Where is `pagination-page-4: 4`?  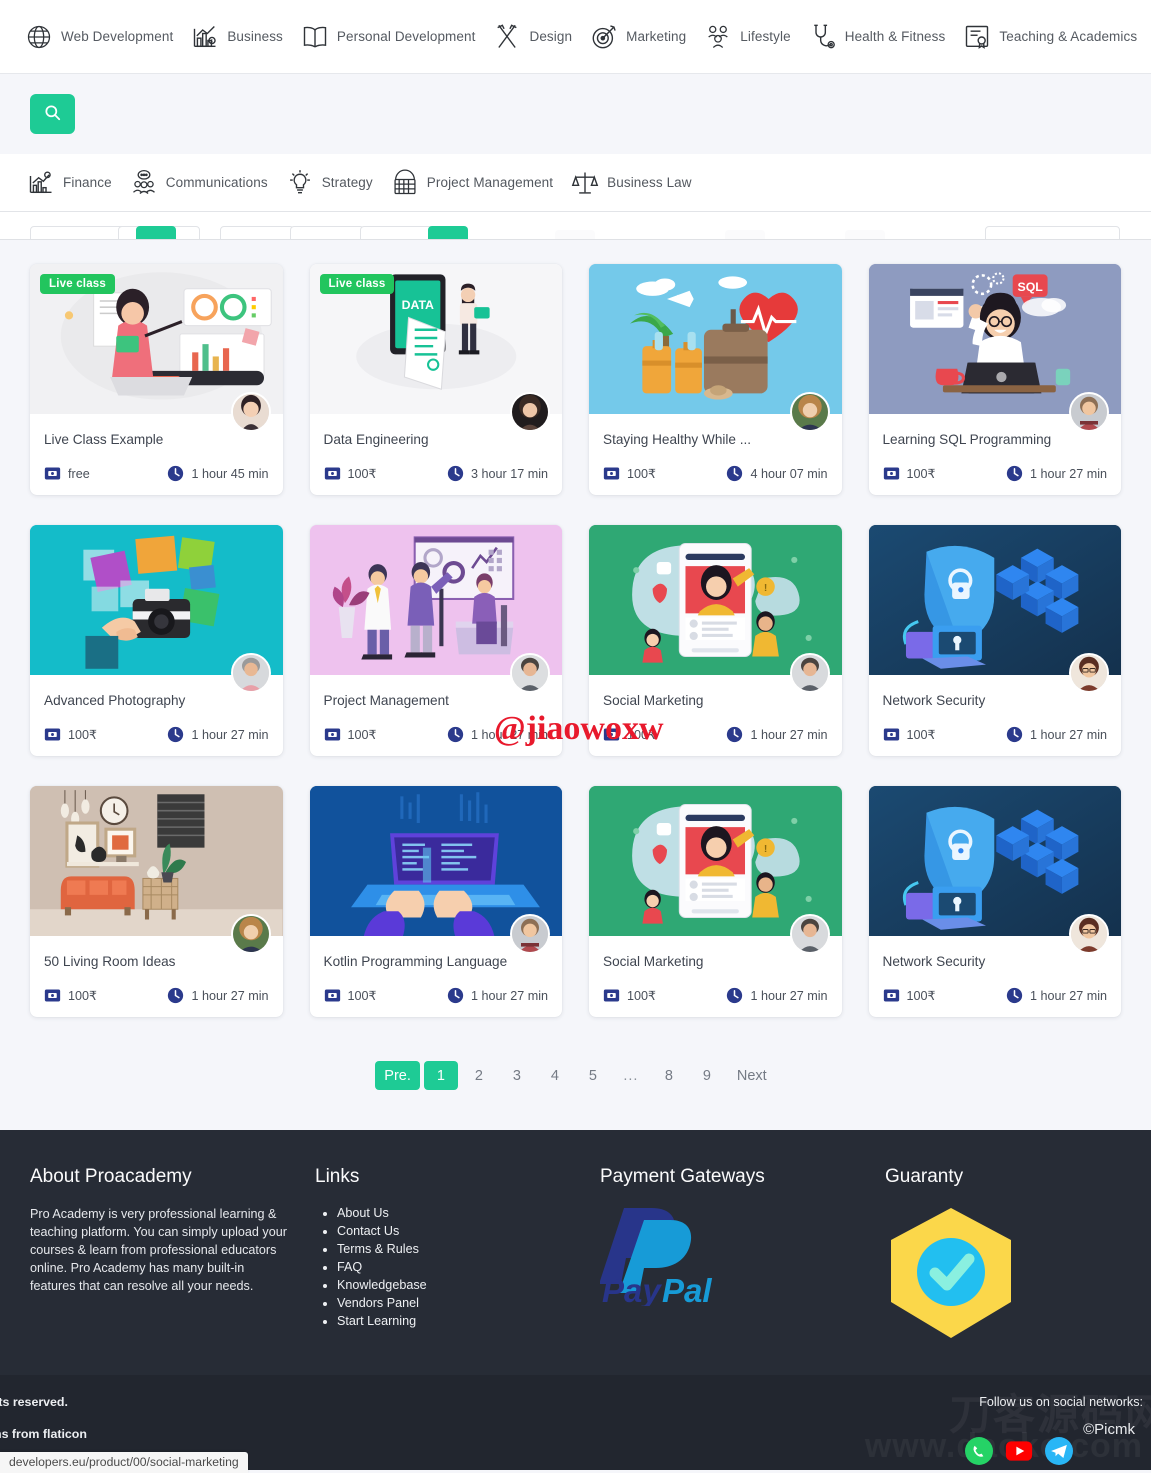
pagination-page-4: 4 is located at coordinates (555, 1075).